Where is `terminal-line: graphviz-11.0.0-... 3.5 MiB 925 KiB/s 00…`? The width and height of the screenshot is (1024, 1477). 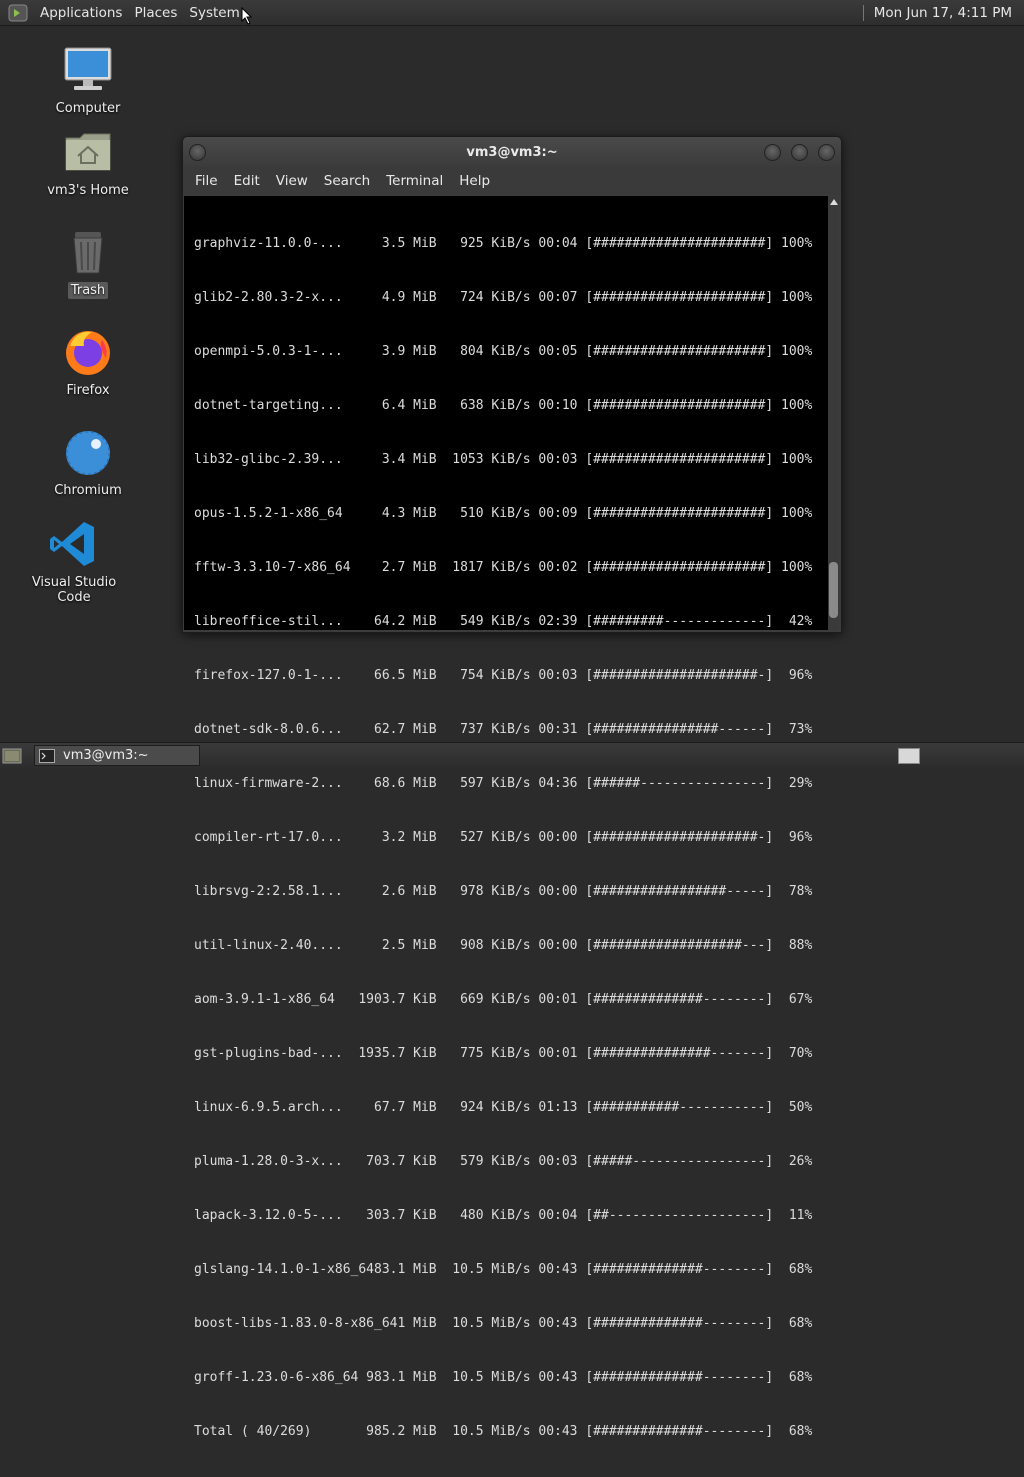 terminal-line: graphviz-11.0.0-... 3.5 MiB 925 KiB/s 00… is located at coordinates (503, 243).